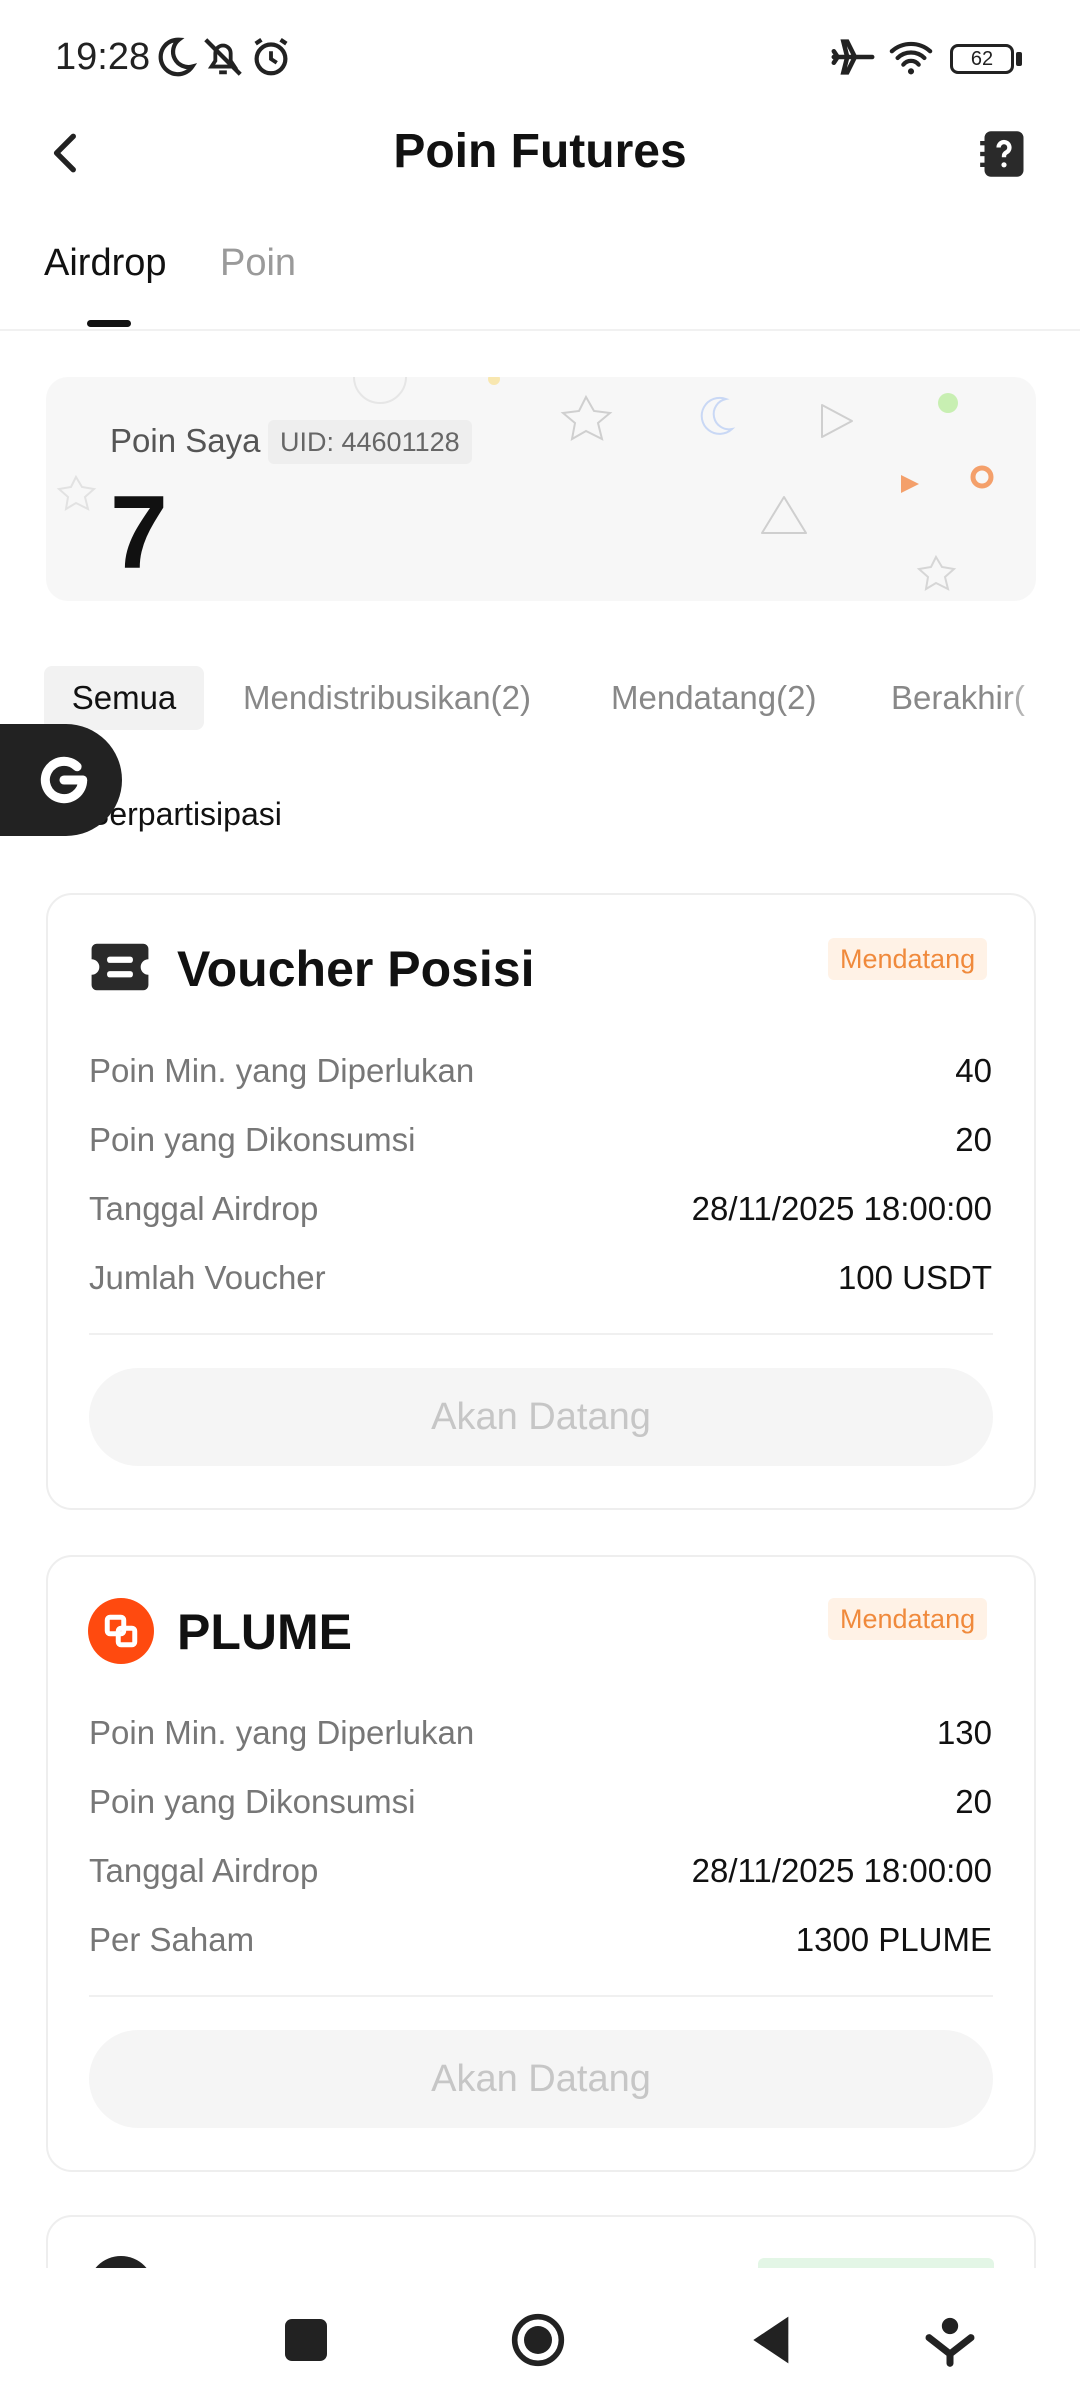 The height and width of the screenshot is (2400, 1080). What do you see at coordinates (223, 57) in the screenshot?
I see `bell-off-icon` at bounding box center [223, 57].